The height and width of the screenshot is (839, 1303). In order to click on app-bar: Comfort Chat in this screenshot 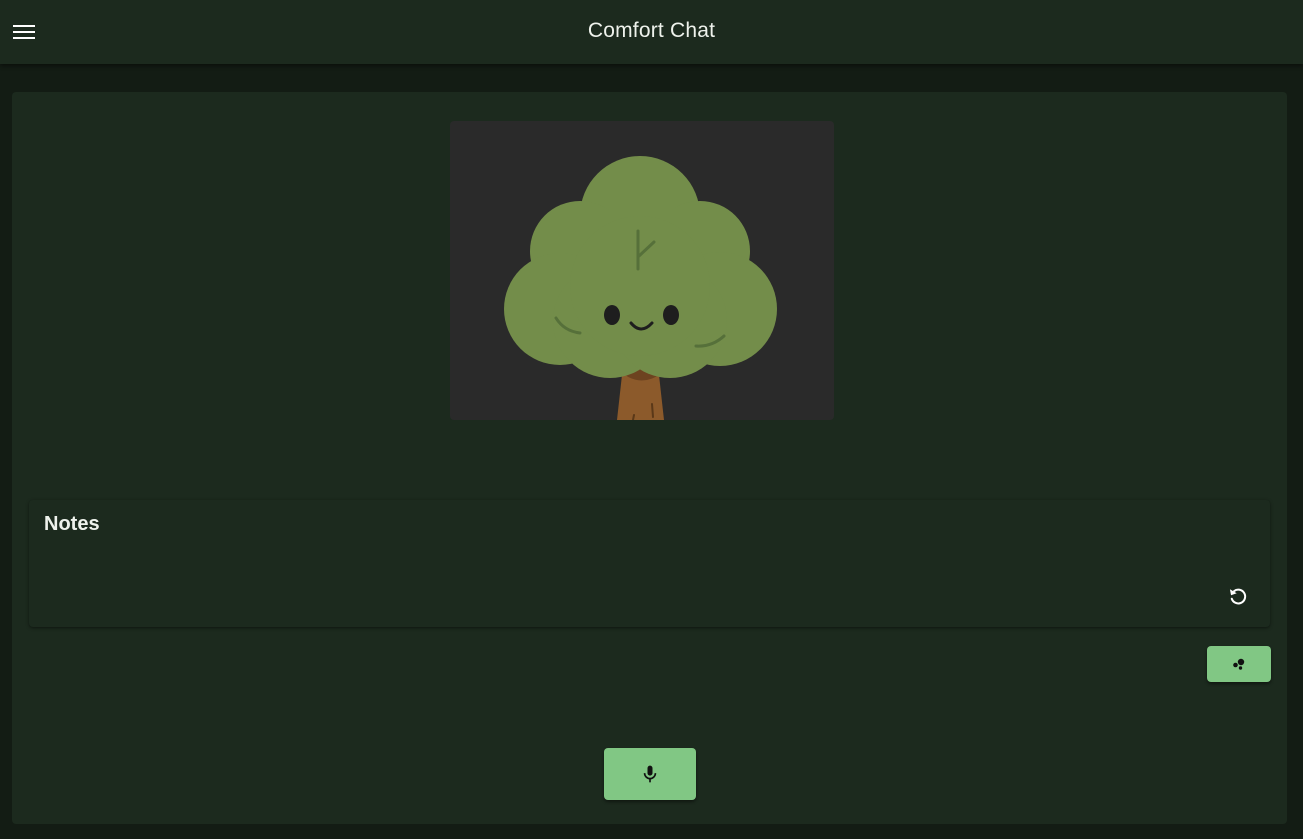, I will do `click(651, 32)`.